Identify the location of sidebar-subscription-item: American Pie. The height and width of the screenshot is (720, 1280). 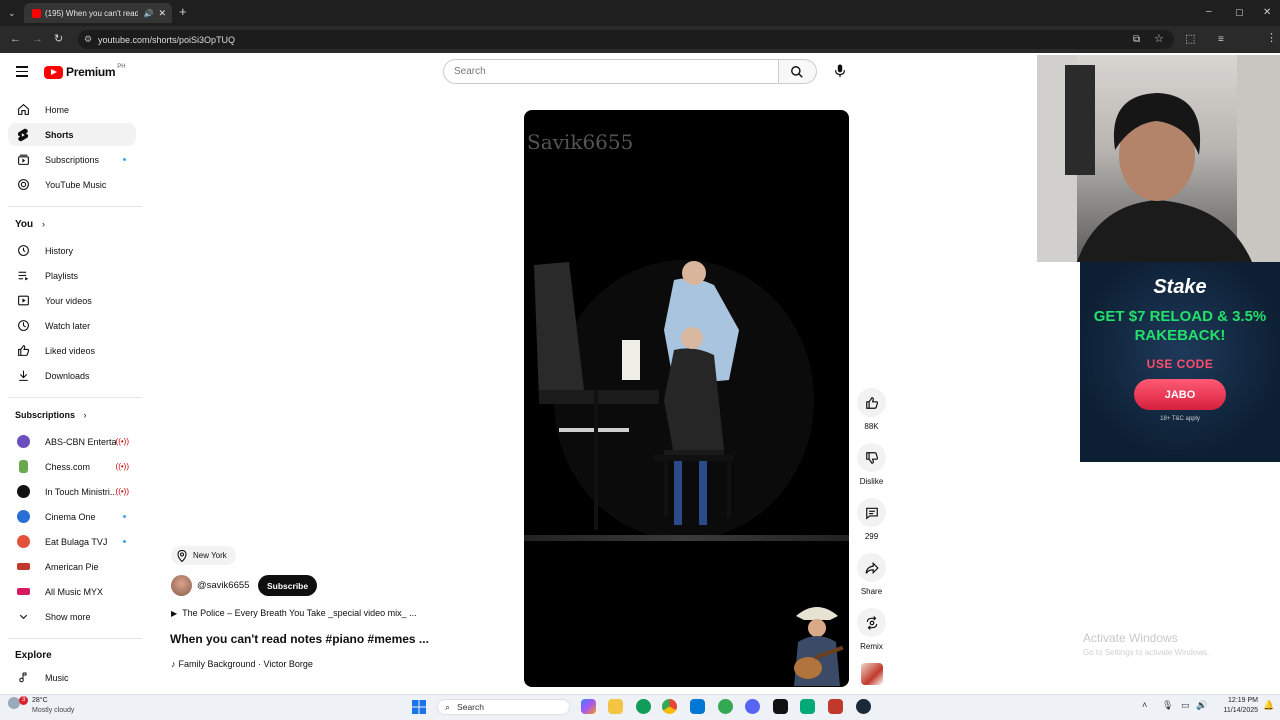
(72, 566).